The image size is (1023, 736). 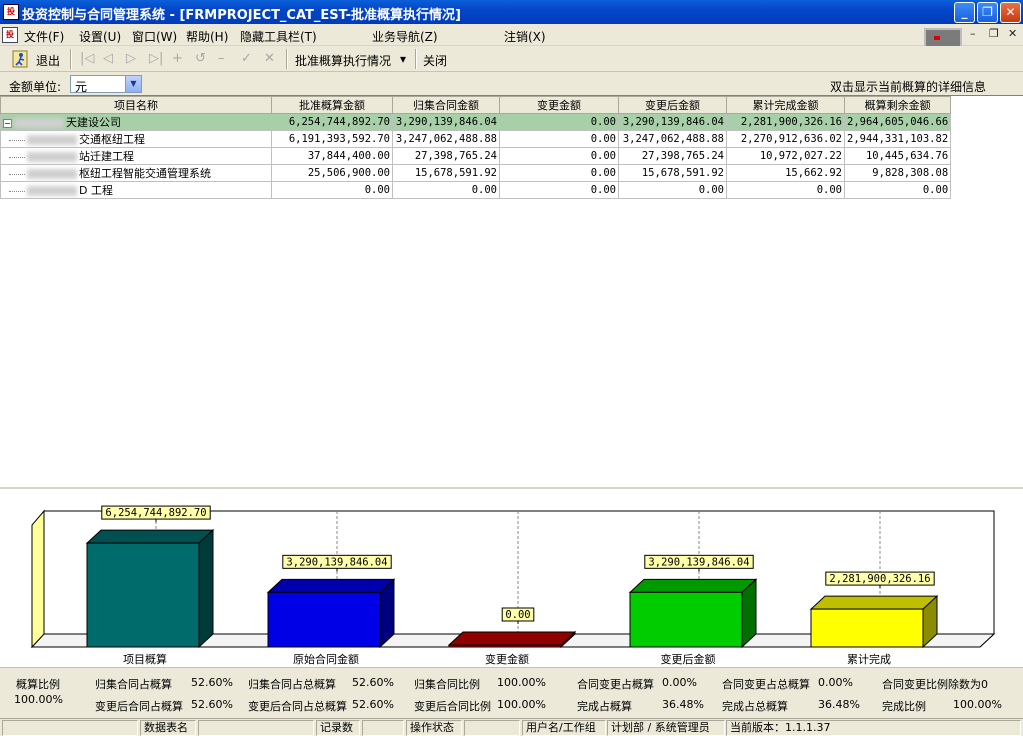 What do you see at coordinates (20, 59) in the screenshot?
I see `exit-icon` at bounding box center [20, 59].